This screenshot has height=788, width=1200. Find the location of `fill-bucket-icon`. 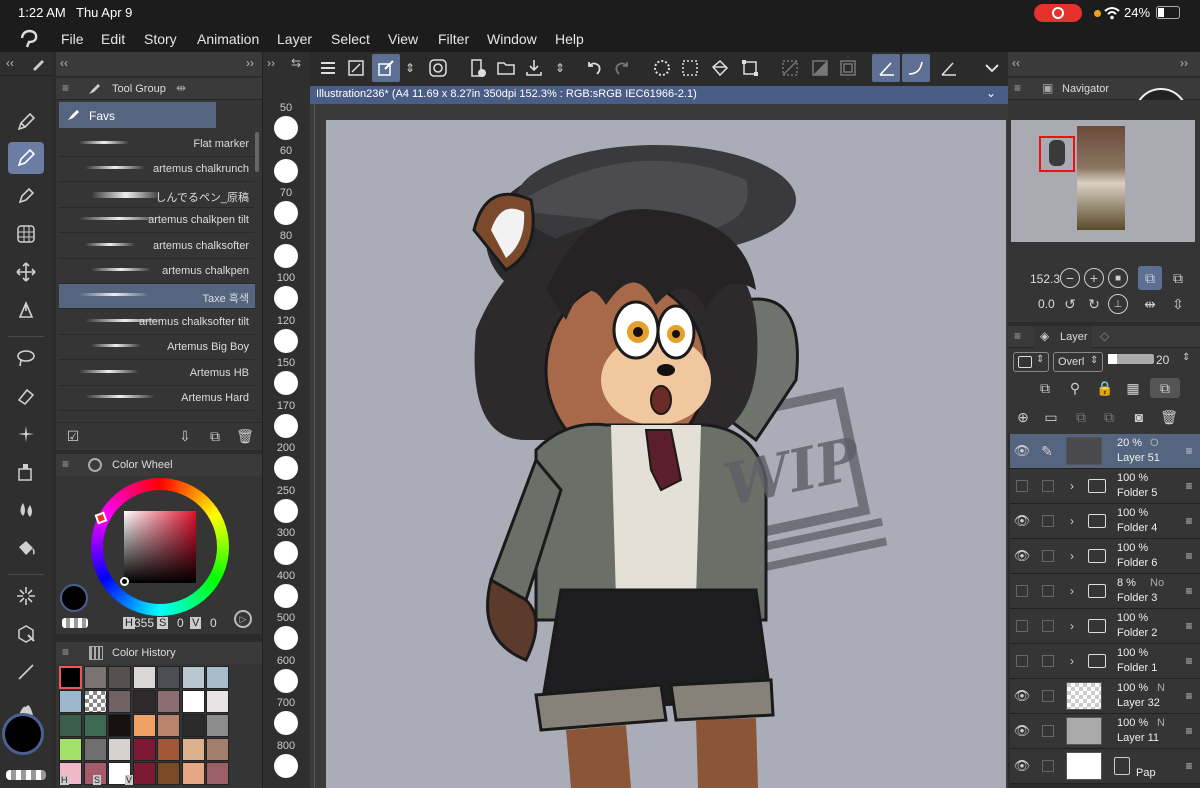

fill-bucket-icon is located at coordinates (720, 68).